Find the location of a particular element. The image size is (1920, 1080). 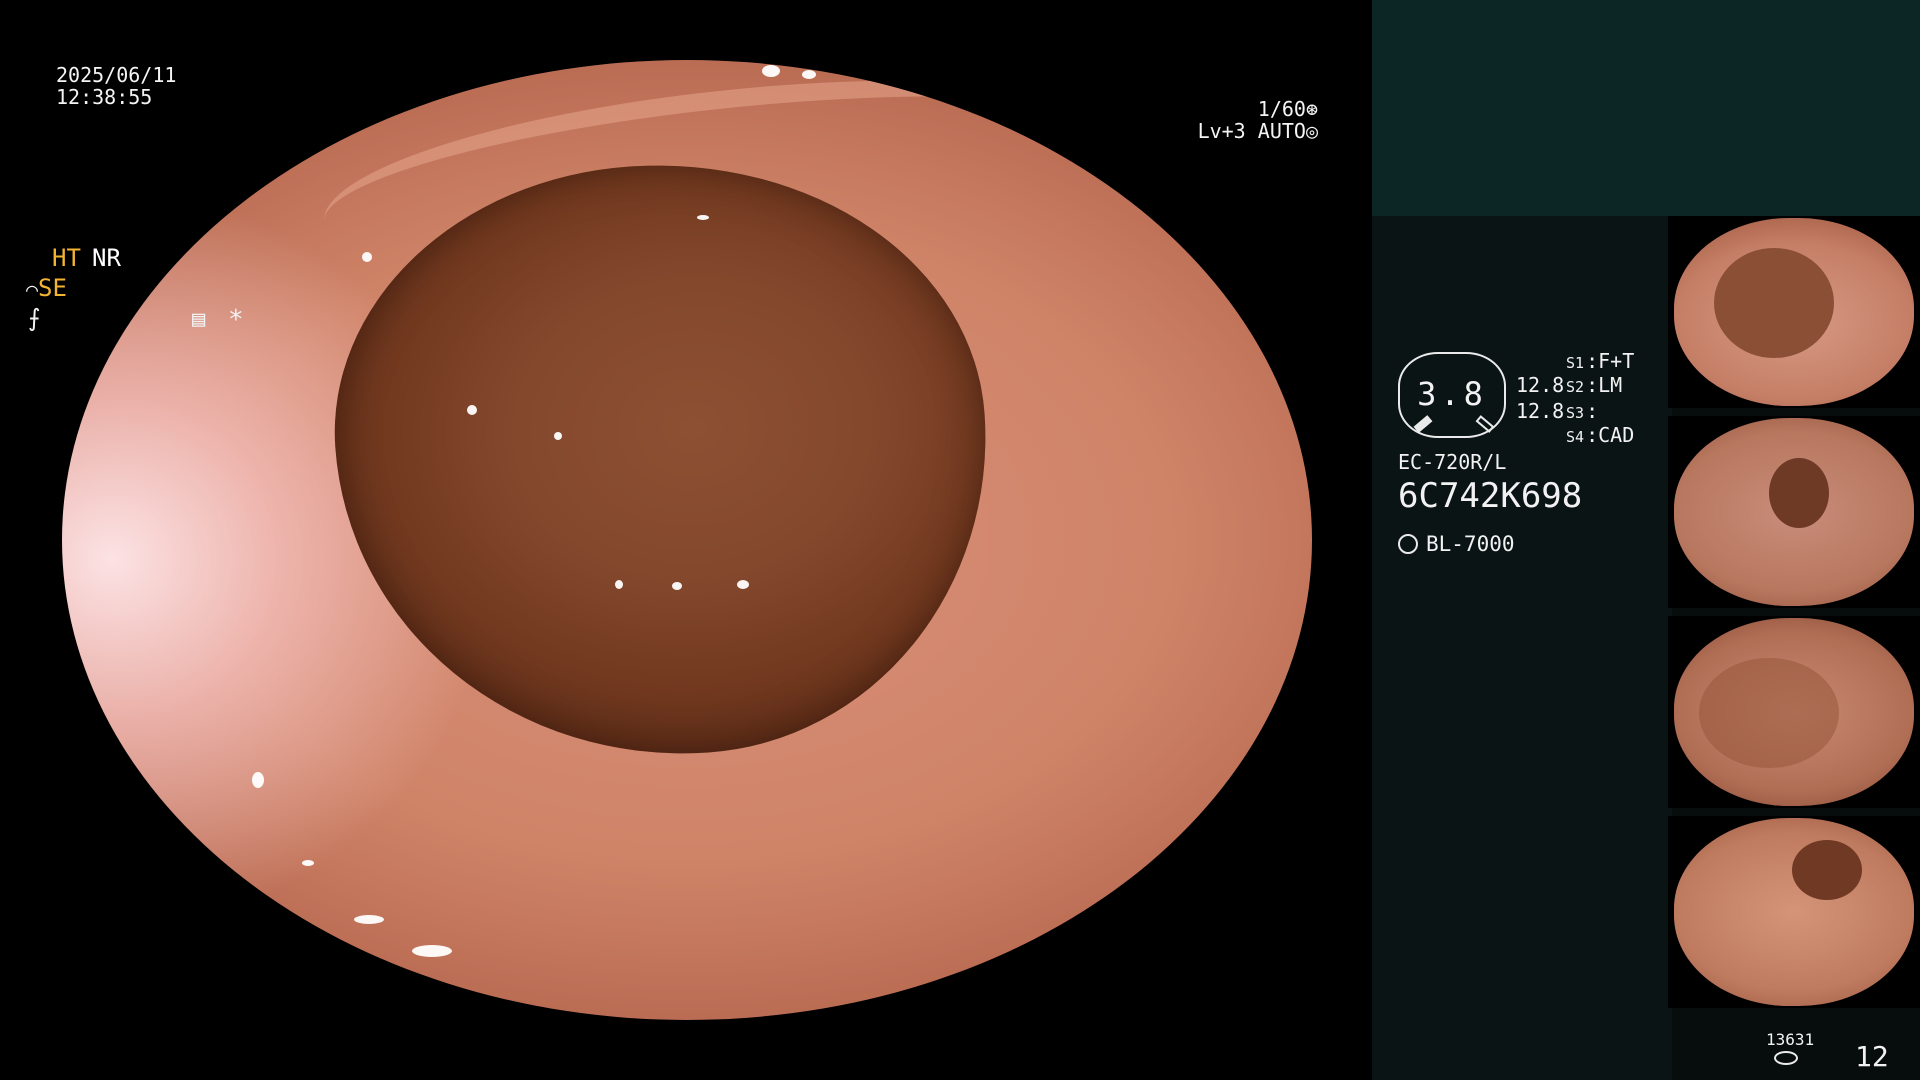

settings-list-icon: ▤ is located at coordinates (199, 319).